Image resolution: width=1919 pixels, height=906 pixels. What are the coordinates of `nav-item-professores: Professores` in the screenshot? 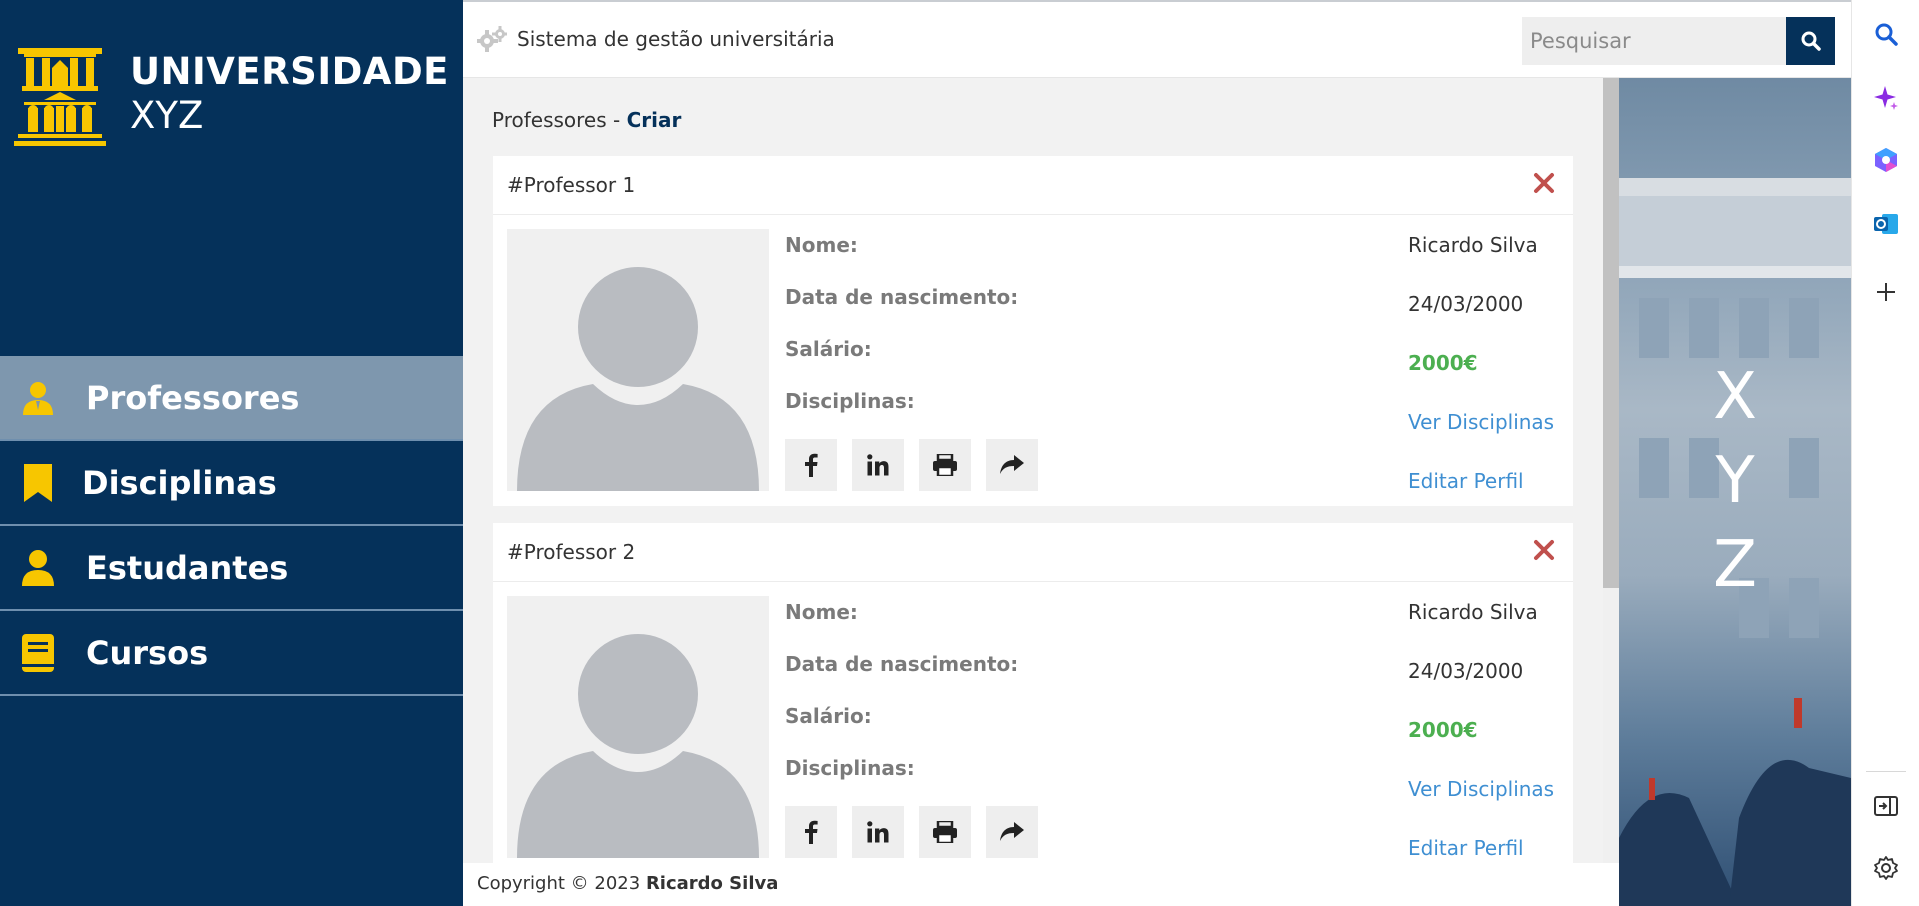 It's located at (231, 398).